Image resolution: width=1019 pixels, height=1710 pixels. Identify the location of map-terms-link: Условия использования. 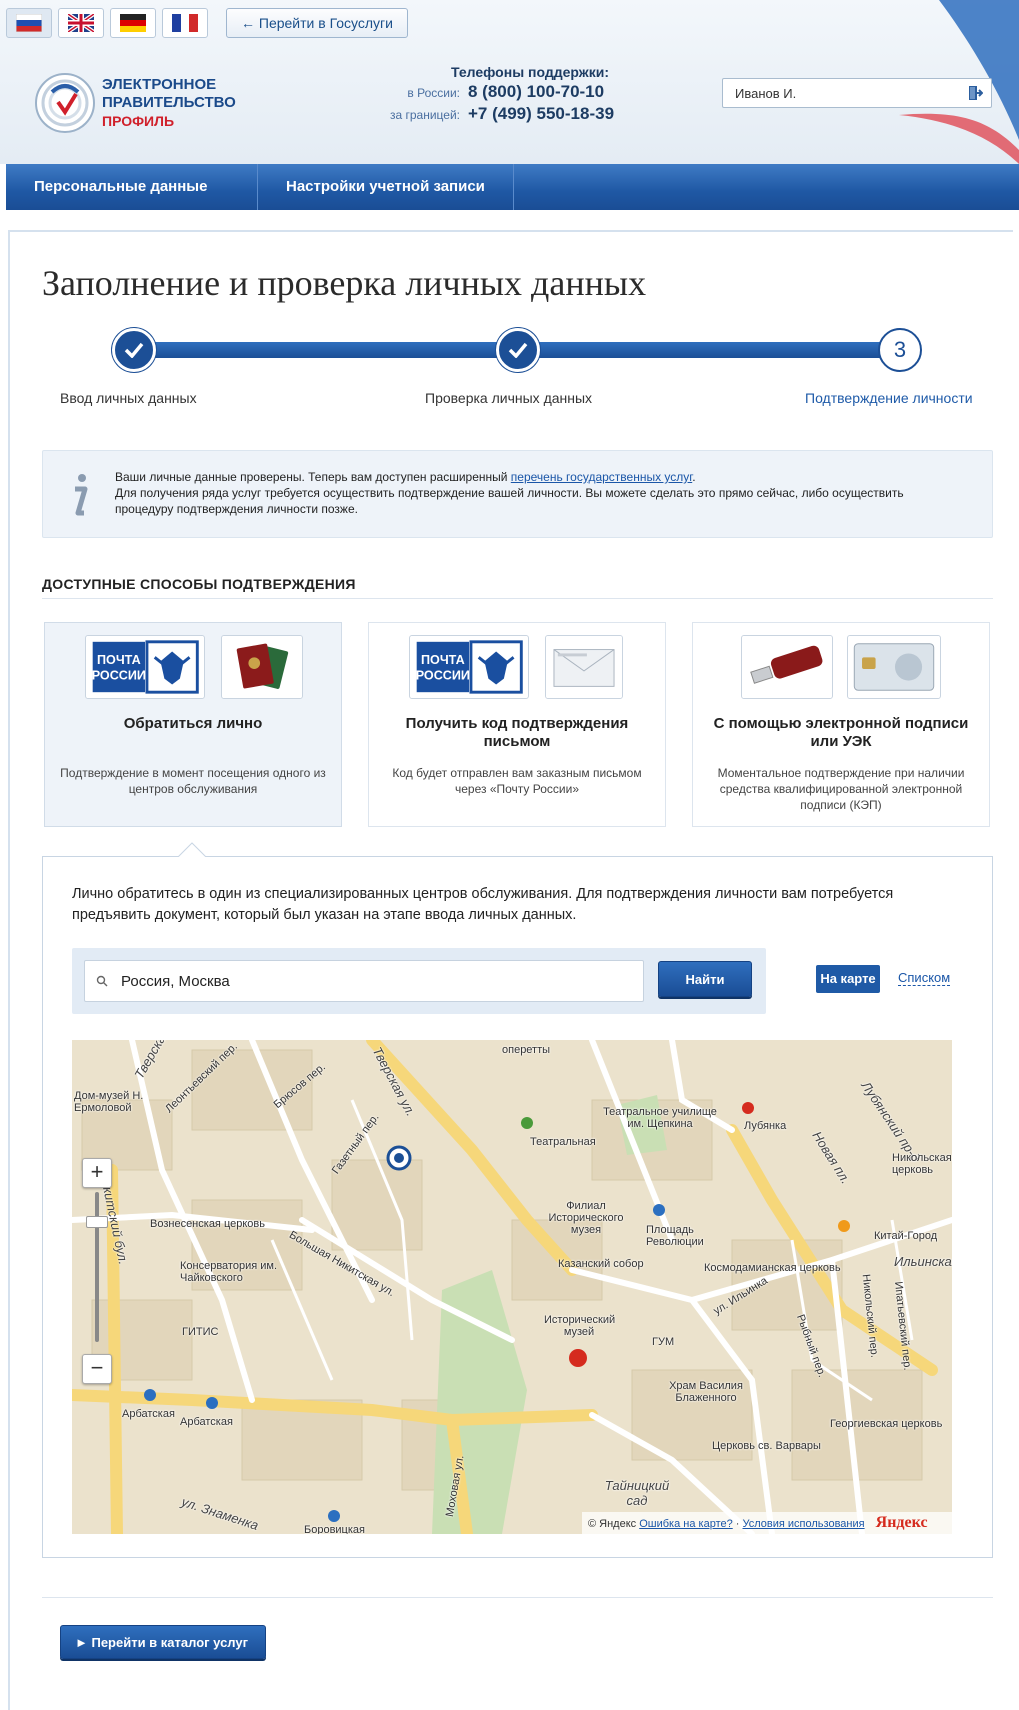
(804, 1524).